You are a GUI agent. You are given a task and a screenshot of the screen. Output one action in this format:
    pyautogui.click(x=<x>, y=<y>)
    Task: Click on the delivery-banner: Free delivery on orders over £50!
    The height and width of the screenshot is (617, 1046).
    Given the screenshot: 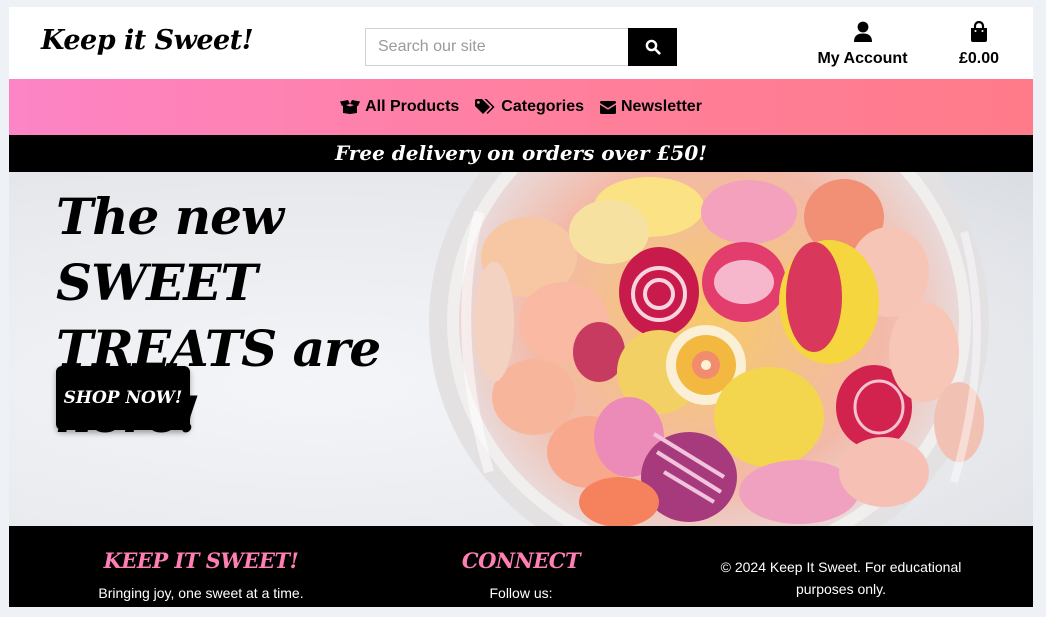 What is the action you would take?
    pyautogui.click(x=521, y=153)
    